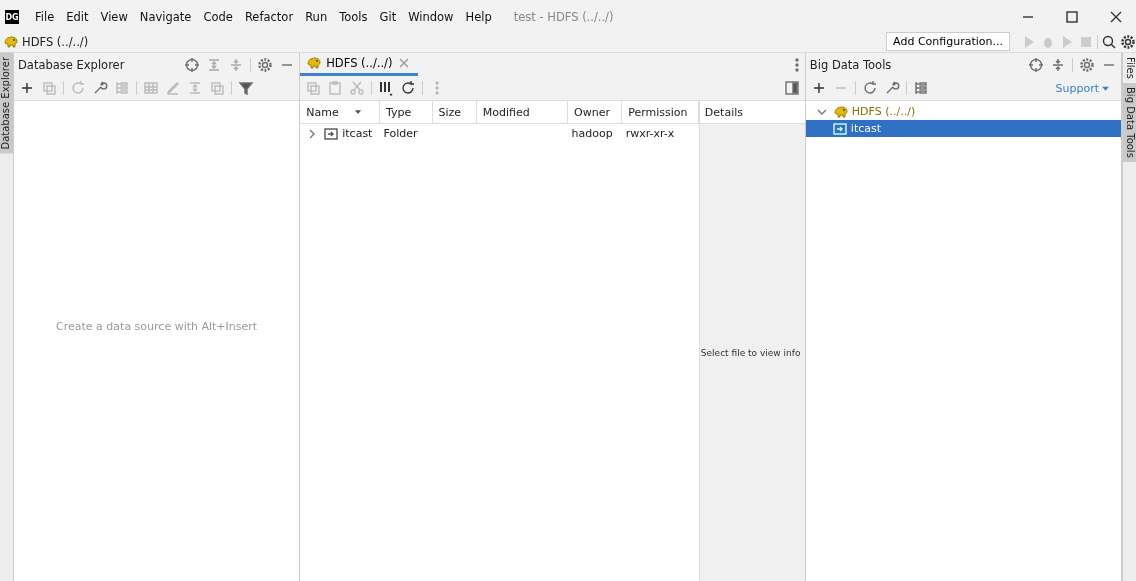 The width and height of the screenshot is (1136, 581). What do you see at coordinates (1116, 17) in the screenshot?
I see `close-icon` at bounding box center [1116, 17].